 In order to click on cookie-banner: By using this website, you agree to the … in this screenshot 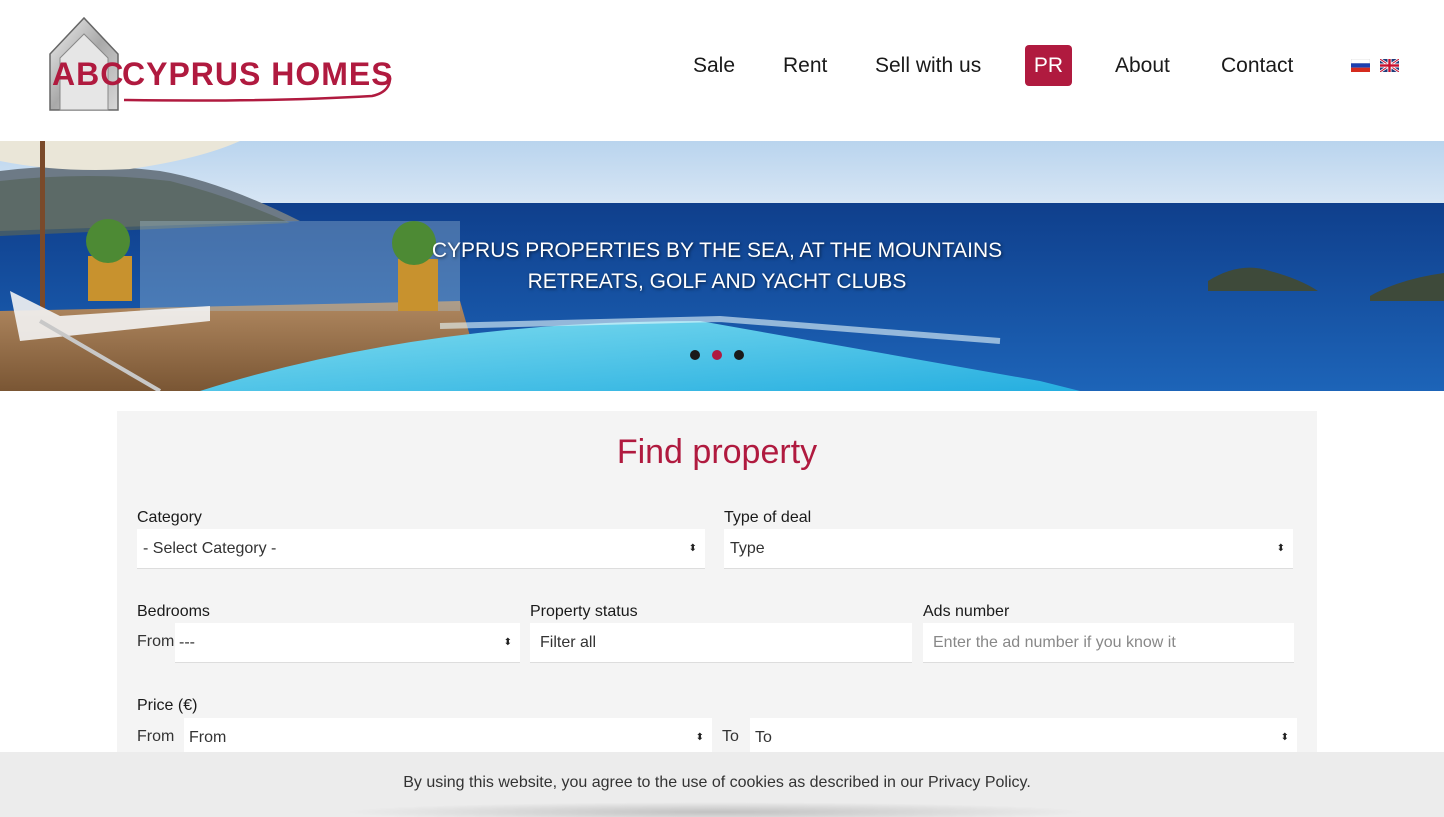, I will do `click(722, 784)`.